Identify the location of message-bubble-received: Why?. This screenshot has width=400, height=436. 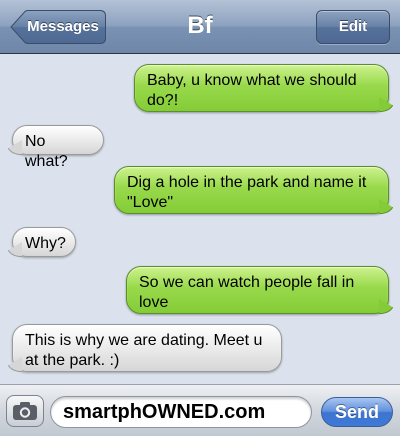
(44, 242).